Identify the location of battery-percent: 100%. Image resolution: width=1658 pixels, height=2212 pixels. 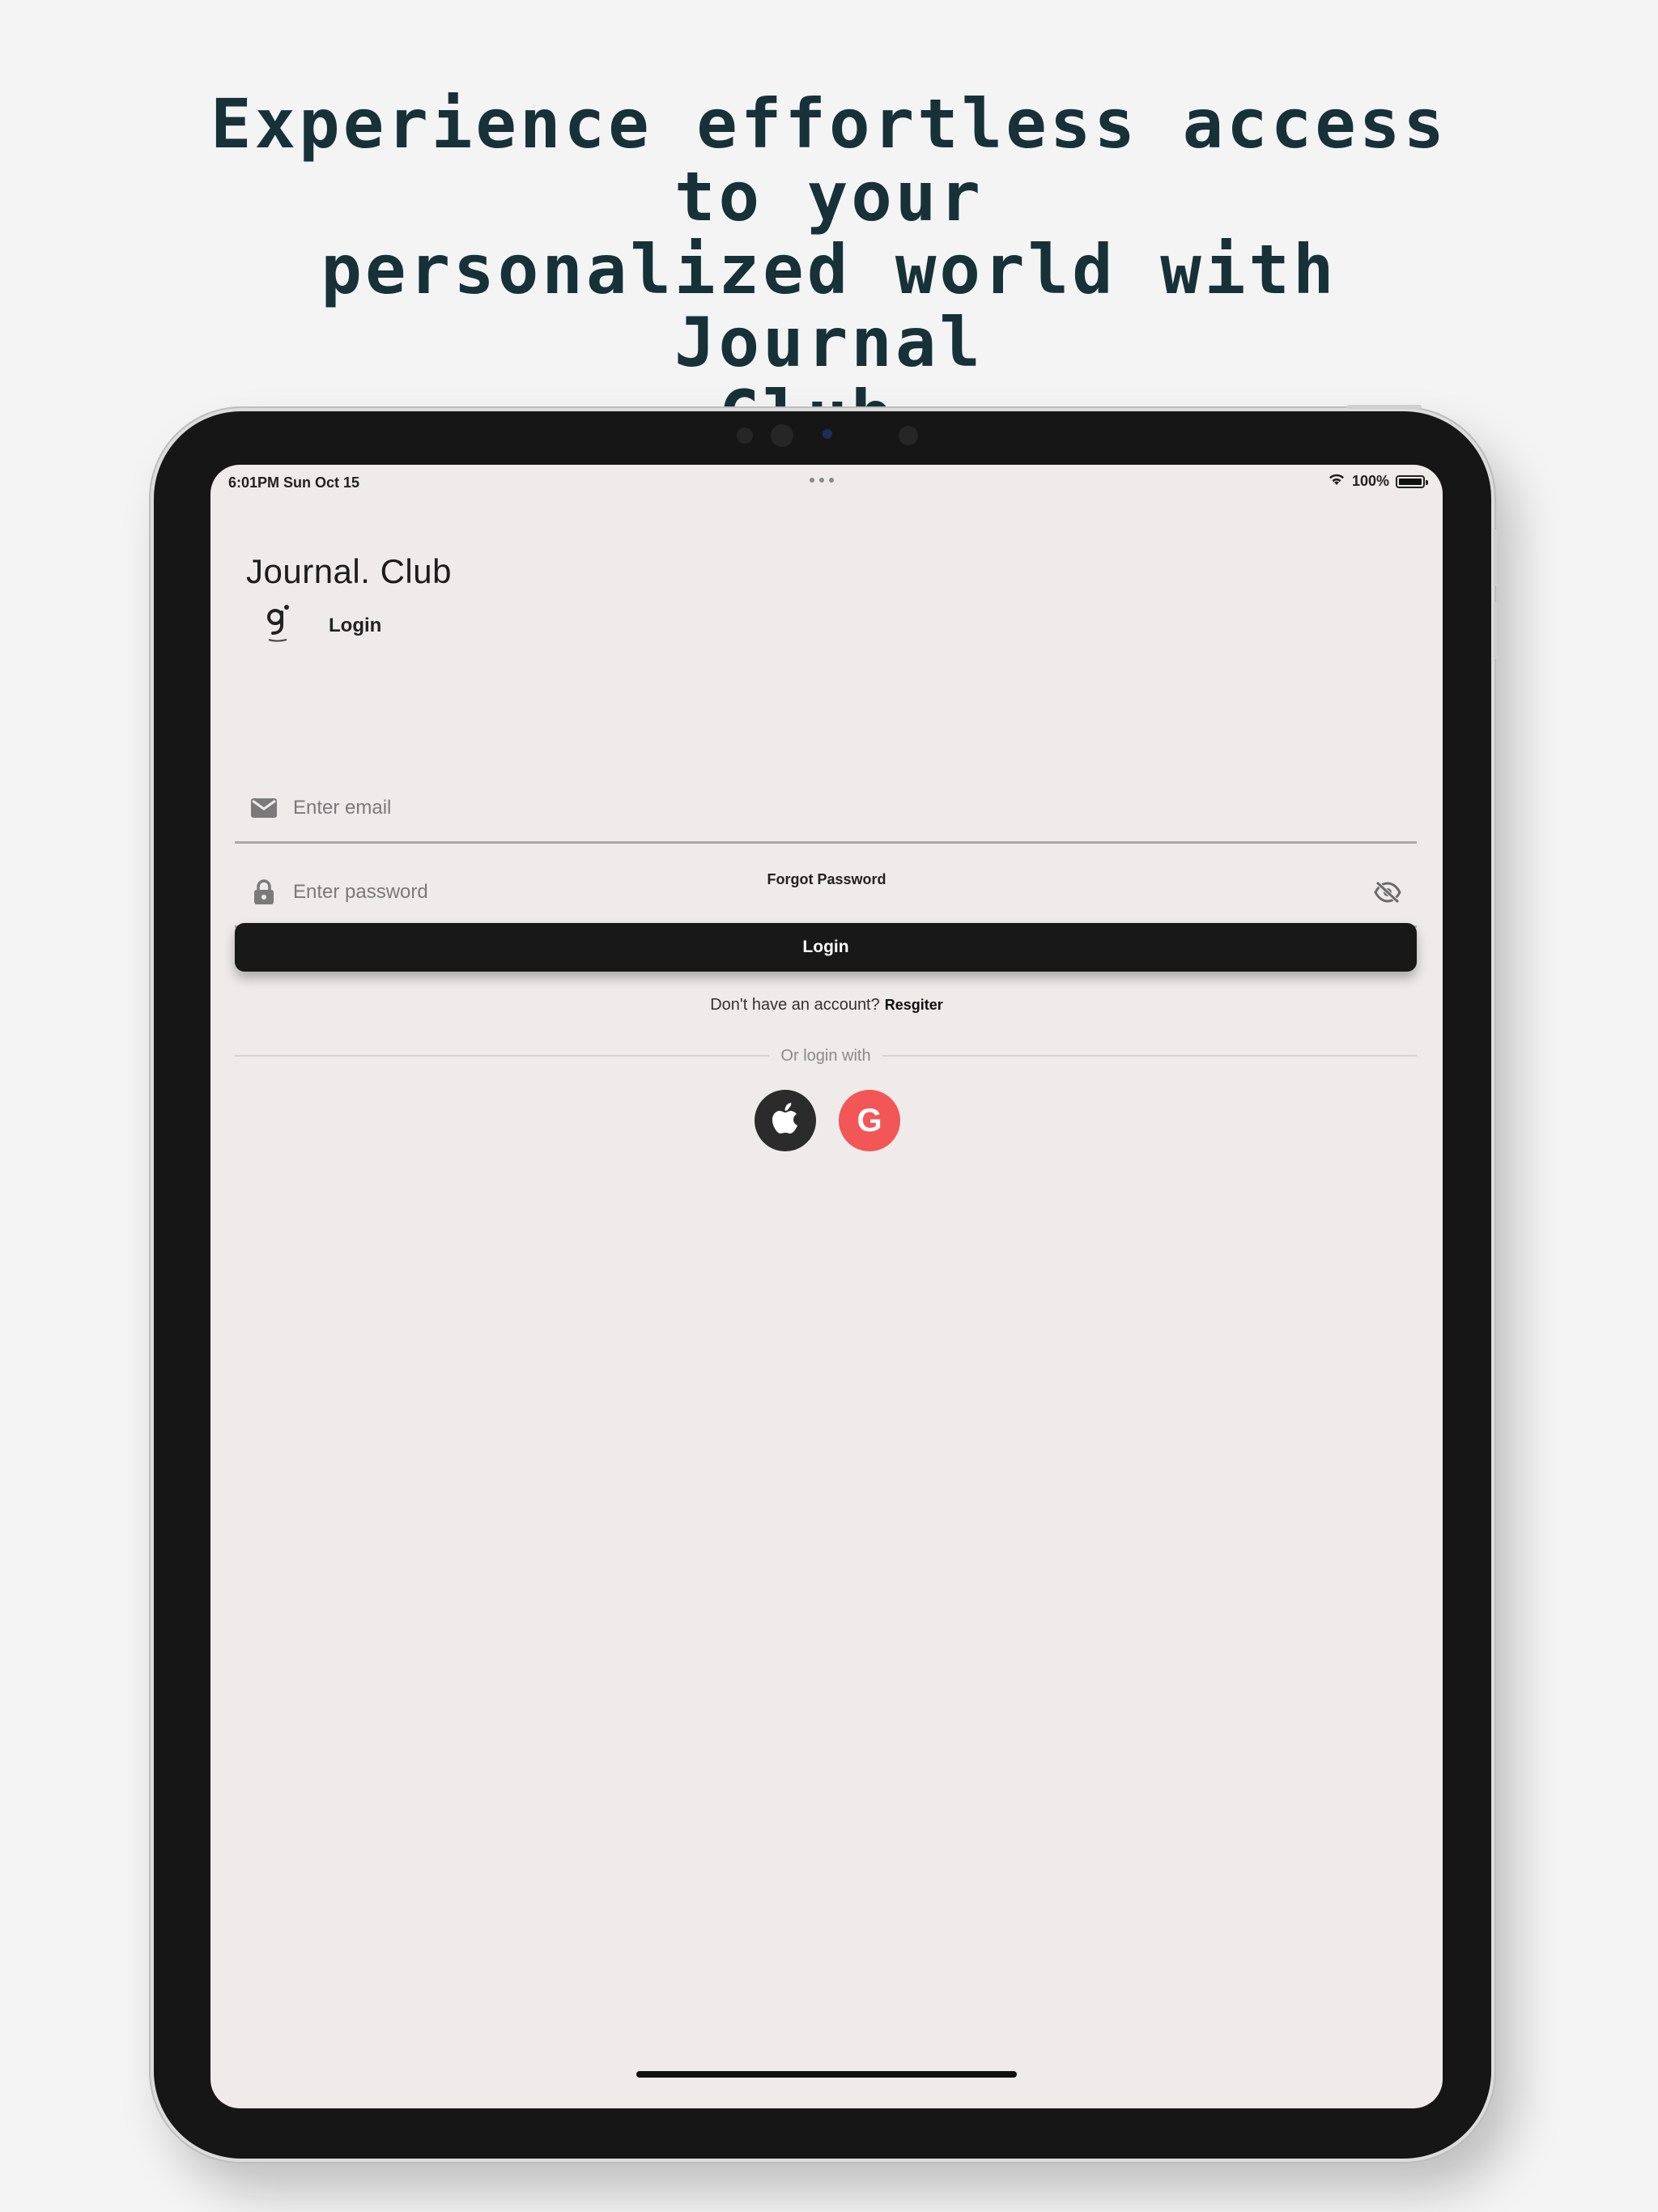
(1370, 481).